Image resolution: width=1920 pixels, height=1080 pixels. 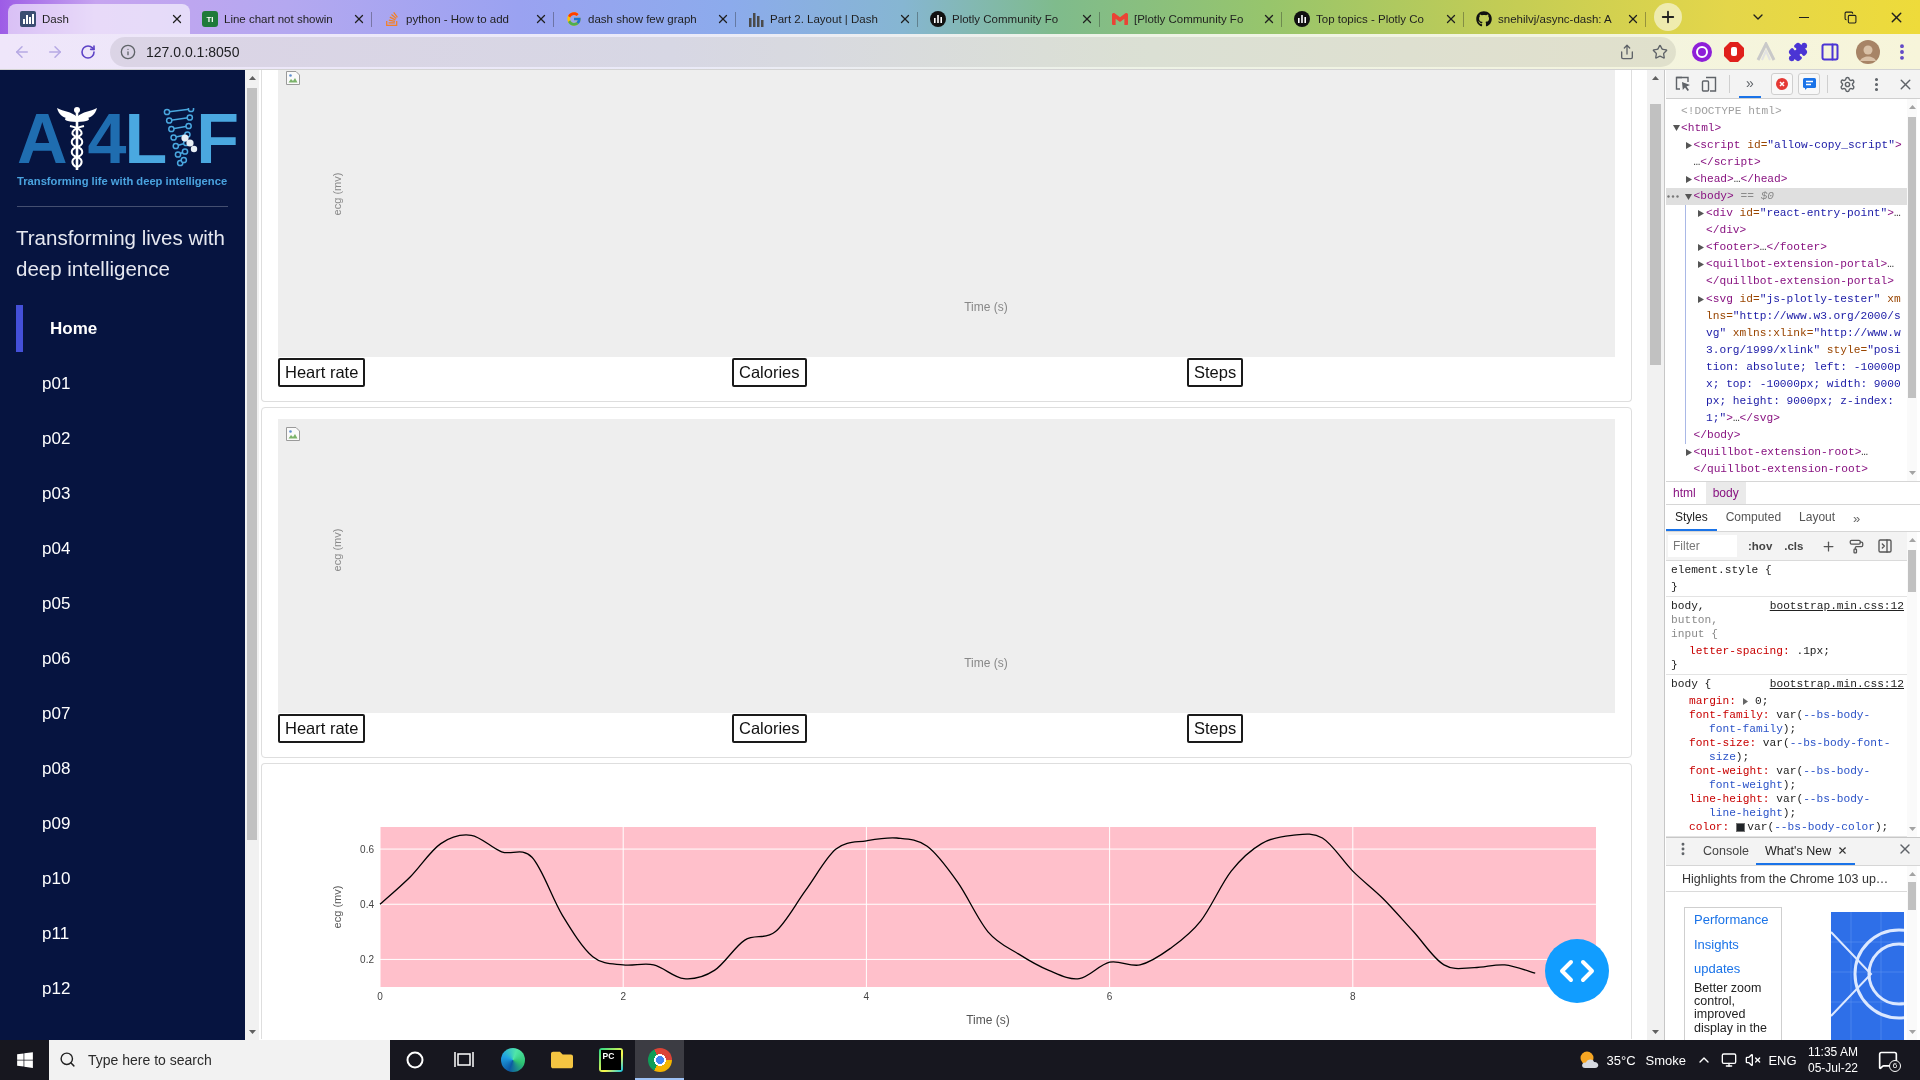 What do you see at coordinates (1786, 461) in the screenshot?
I see `tree-row: <quillbot-extension-root>… </quillbot-extension-root>` at bounding box center [1786, 461].